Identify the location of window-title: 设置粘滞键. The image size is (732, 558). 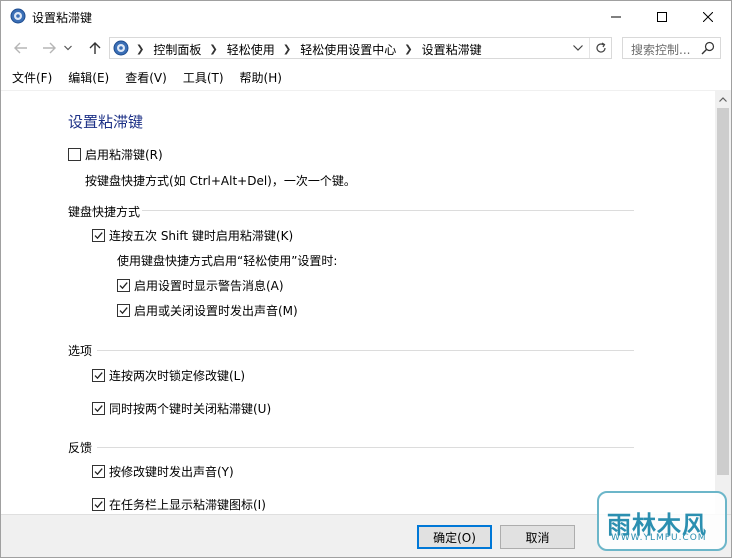
(62, 18).